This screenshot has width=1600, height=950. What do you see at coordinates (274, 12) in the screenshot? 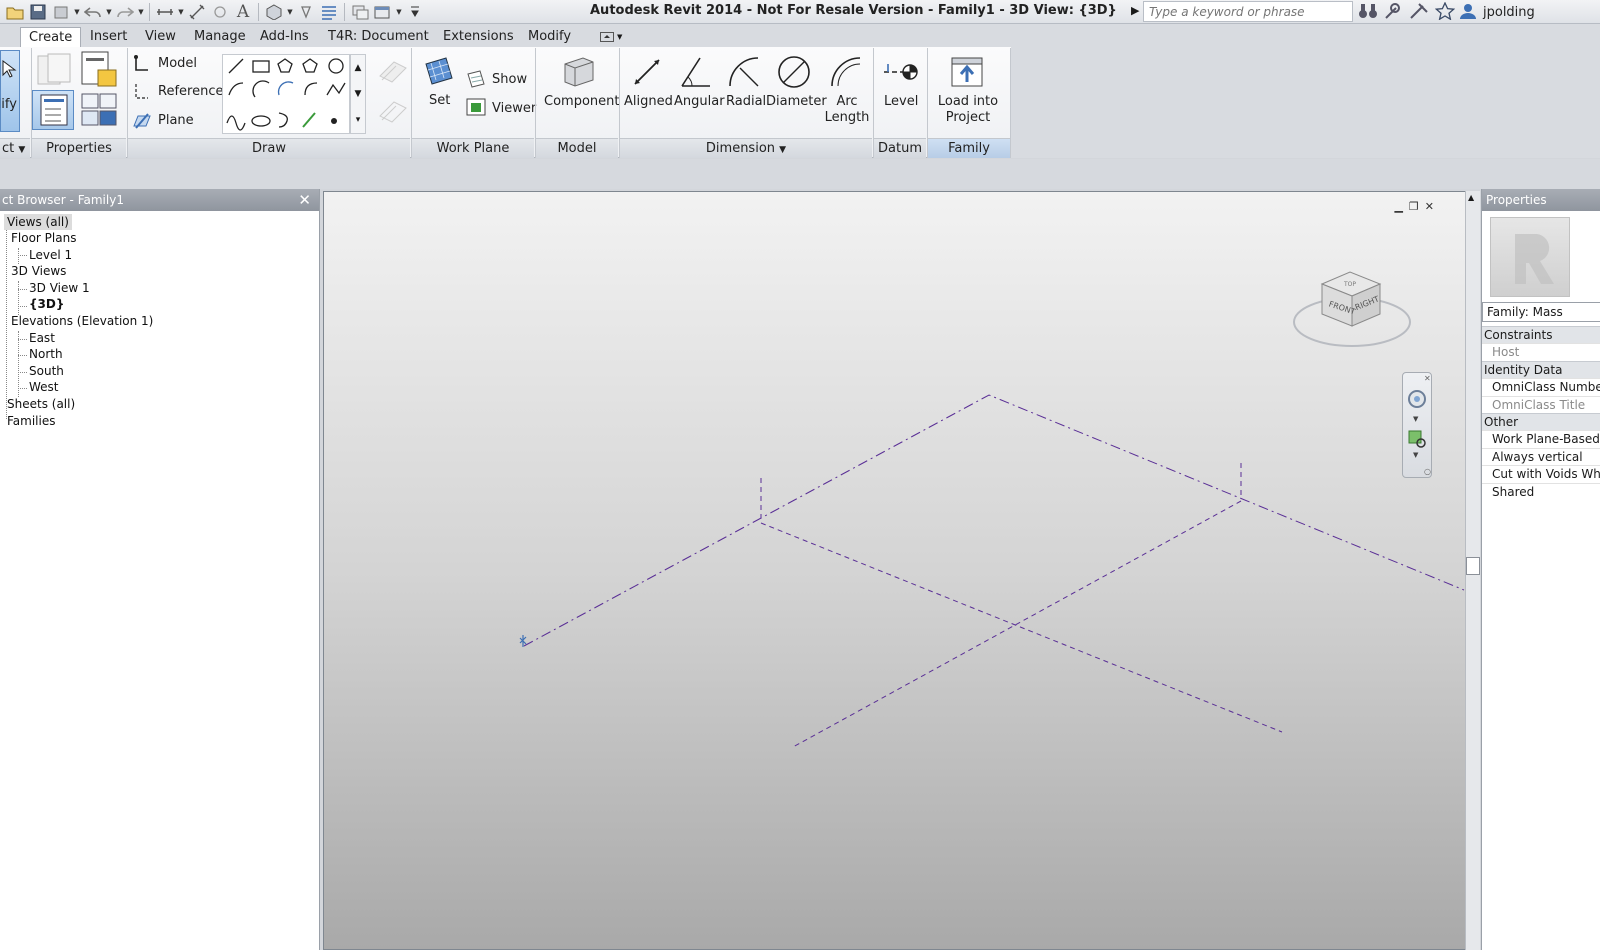
I see `default-3d-view-icon` at bounding box center [274, 12].